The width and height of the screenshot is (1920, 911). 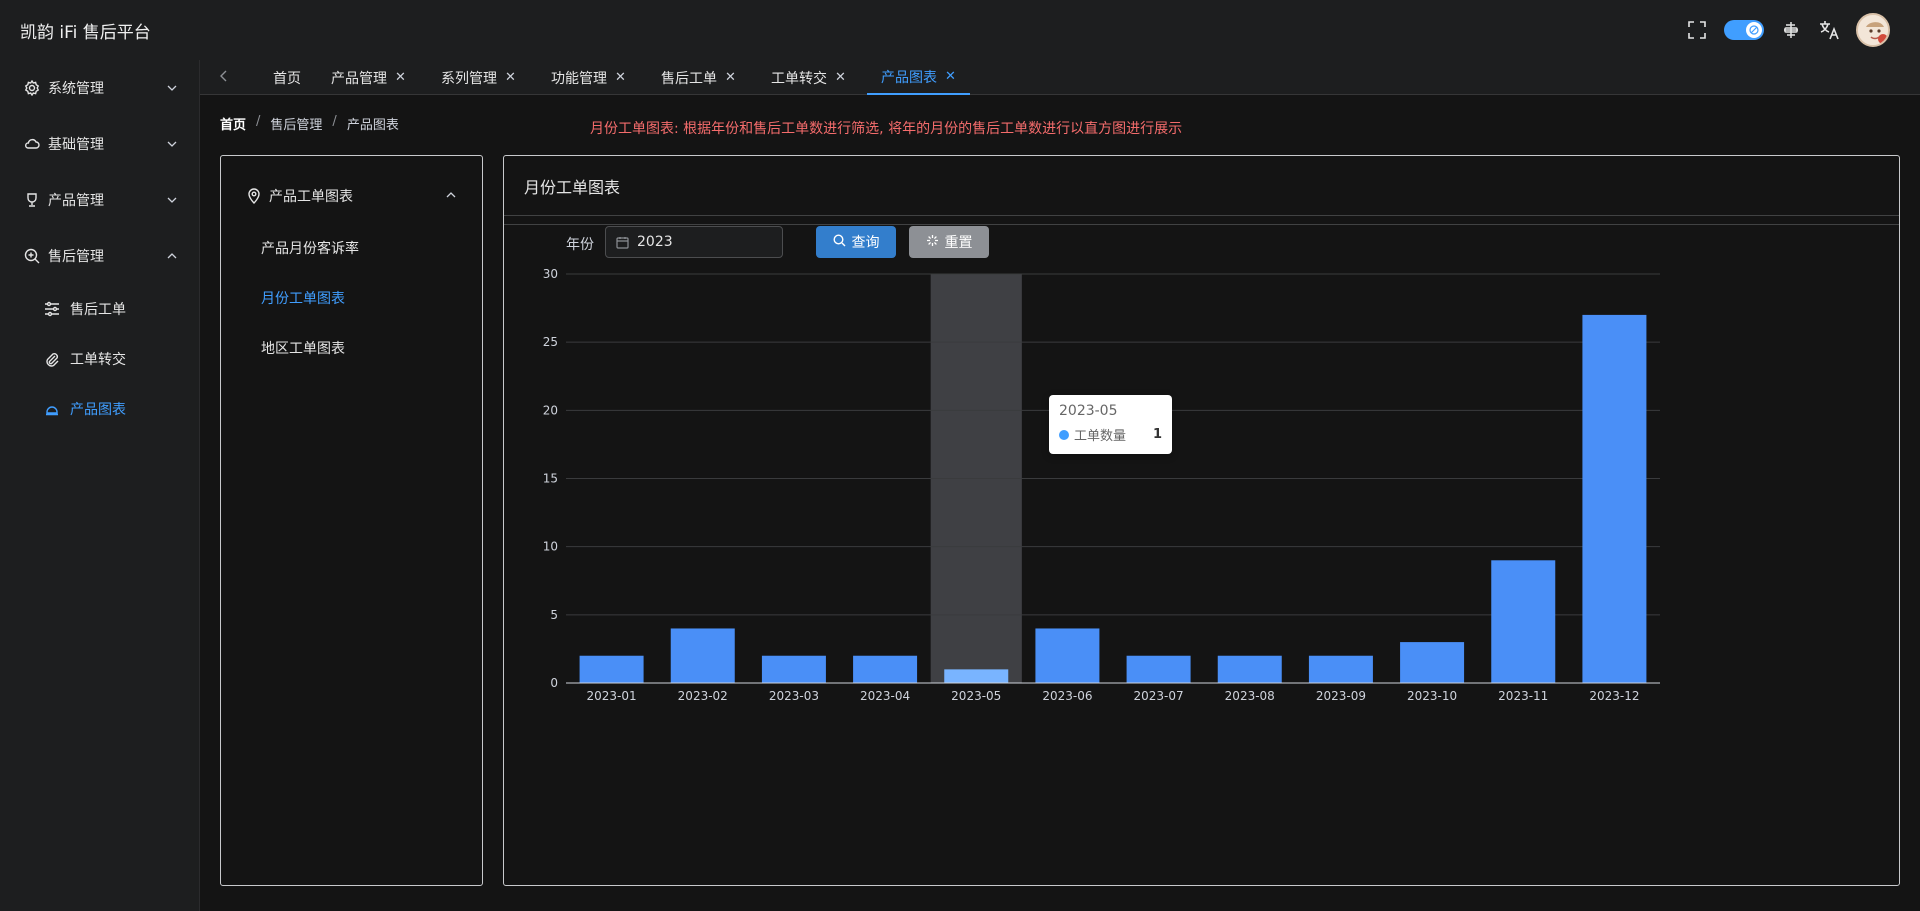 What do you see at coordinates (76, 89) in the screenshot?
I see `sidebar-group-label: 系统管理` at bounding box center [76, 89].